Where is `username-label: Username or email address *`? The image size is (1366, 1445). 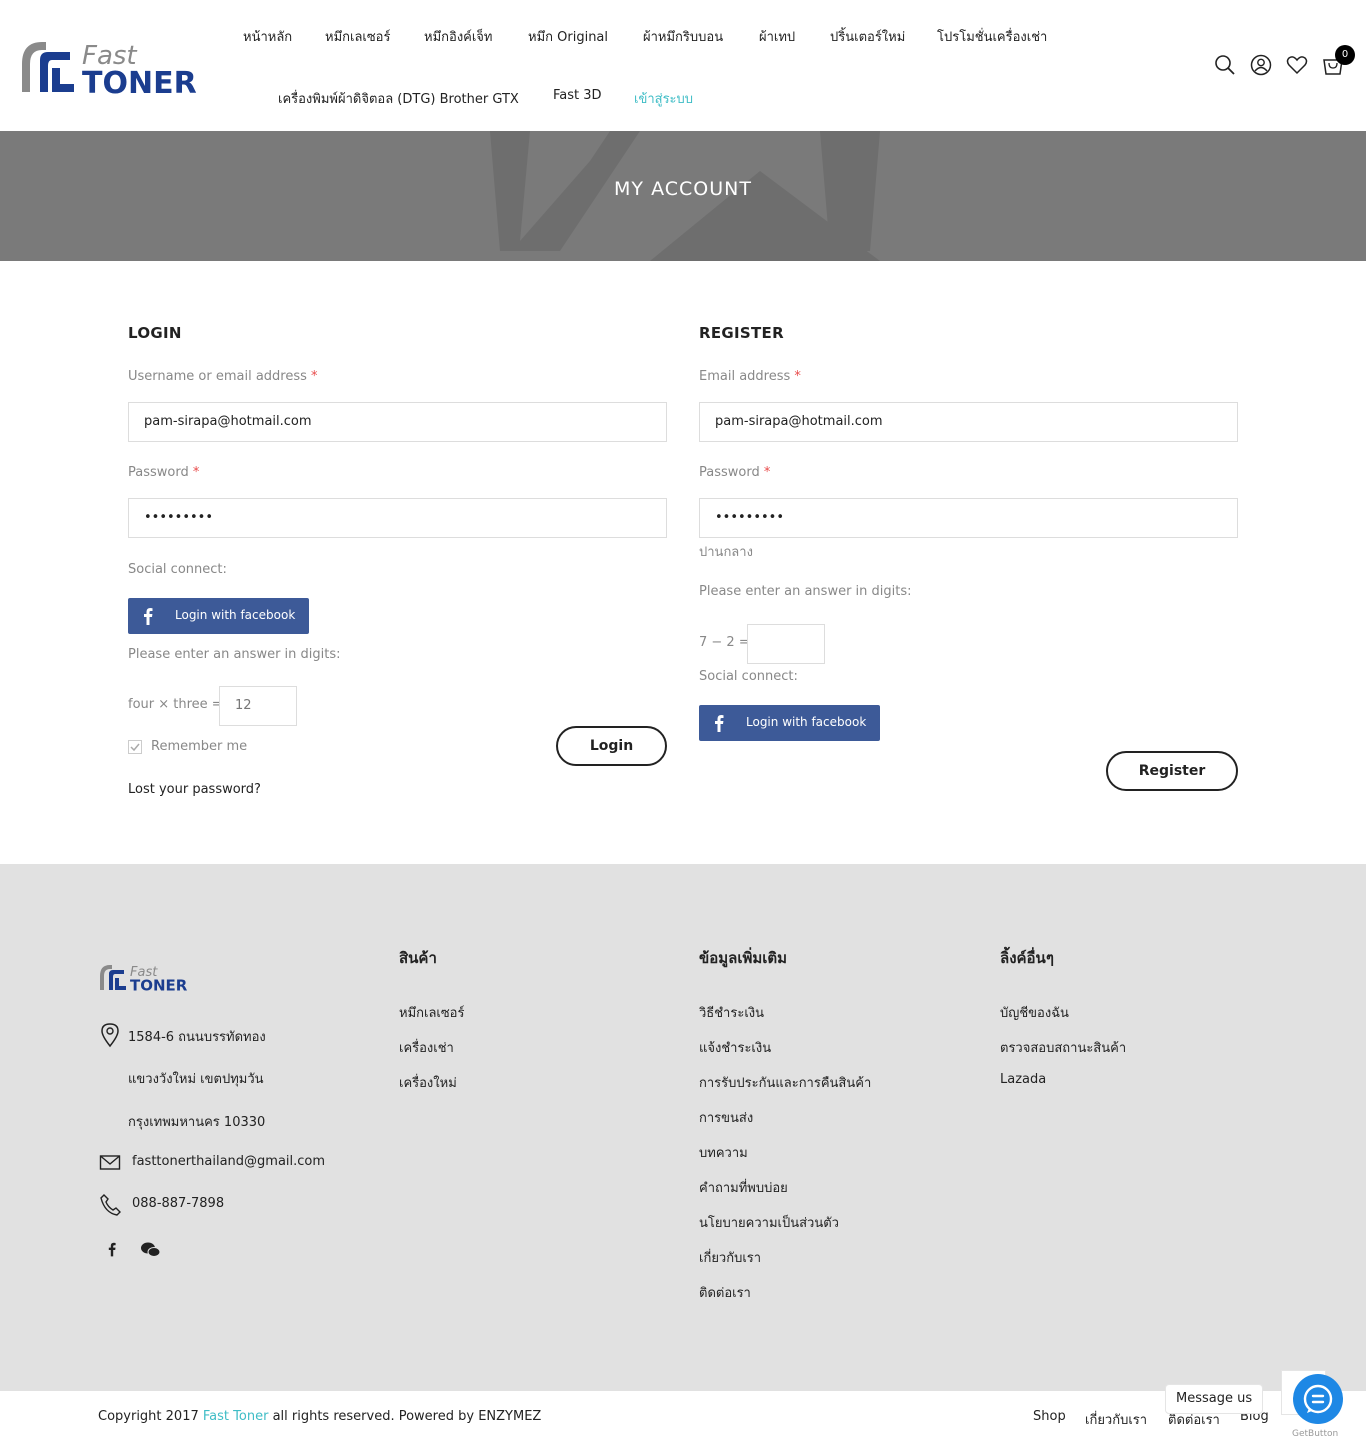
username-label: Username or email address * is located at coordinates (223, 376).